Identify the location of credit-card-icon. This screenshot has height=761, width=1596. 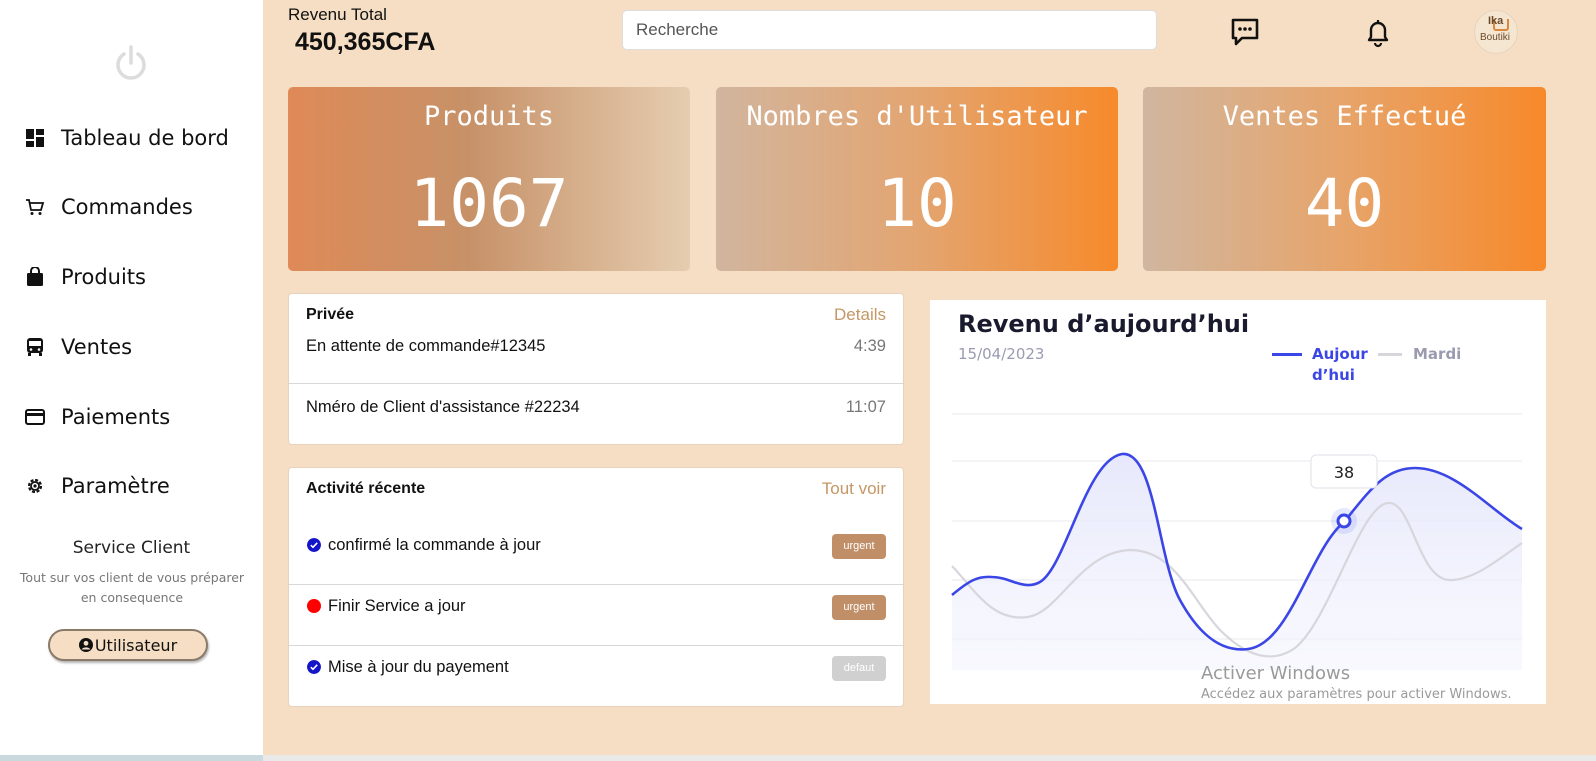
(35, 417).